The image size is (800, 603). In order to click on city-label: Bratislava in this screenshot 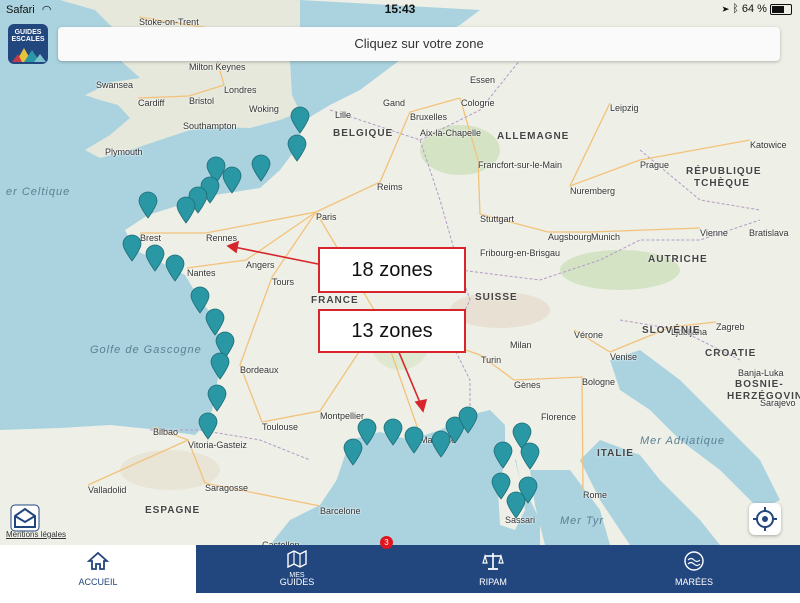, I will do `click(769, 233)`.